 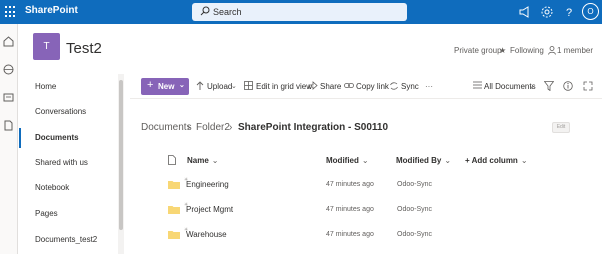 I want to click on copy-link-button: Copy link, so click(x=372, y=86).